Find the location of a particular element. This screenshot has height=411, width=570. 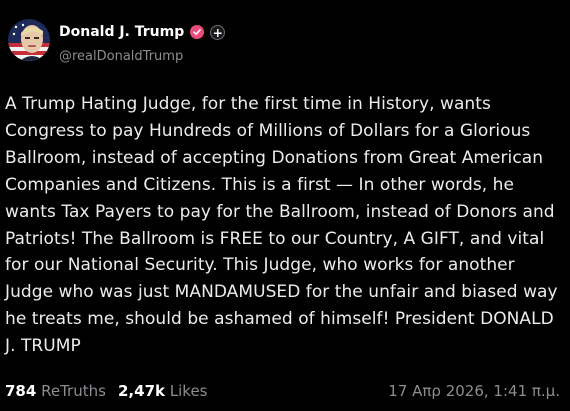

display-name: Donald J. Trump is located at coordinates (121, 32).